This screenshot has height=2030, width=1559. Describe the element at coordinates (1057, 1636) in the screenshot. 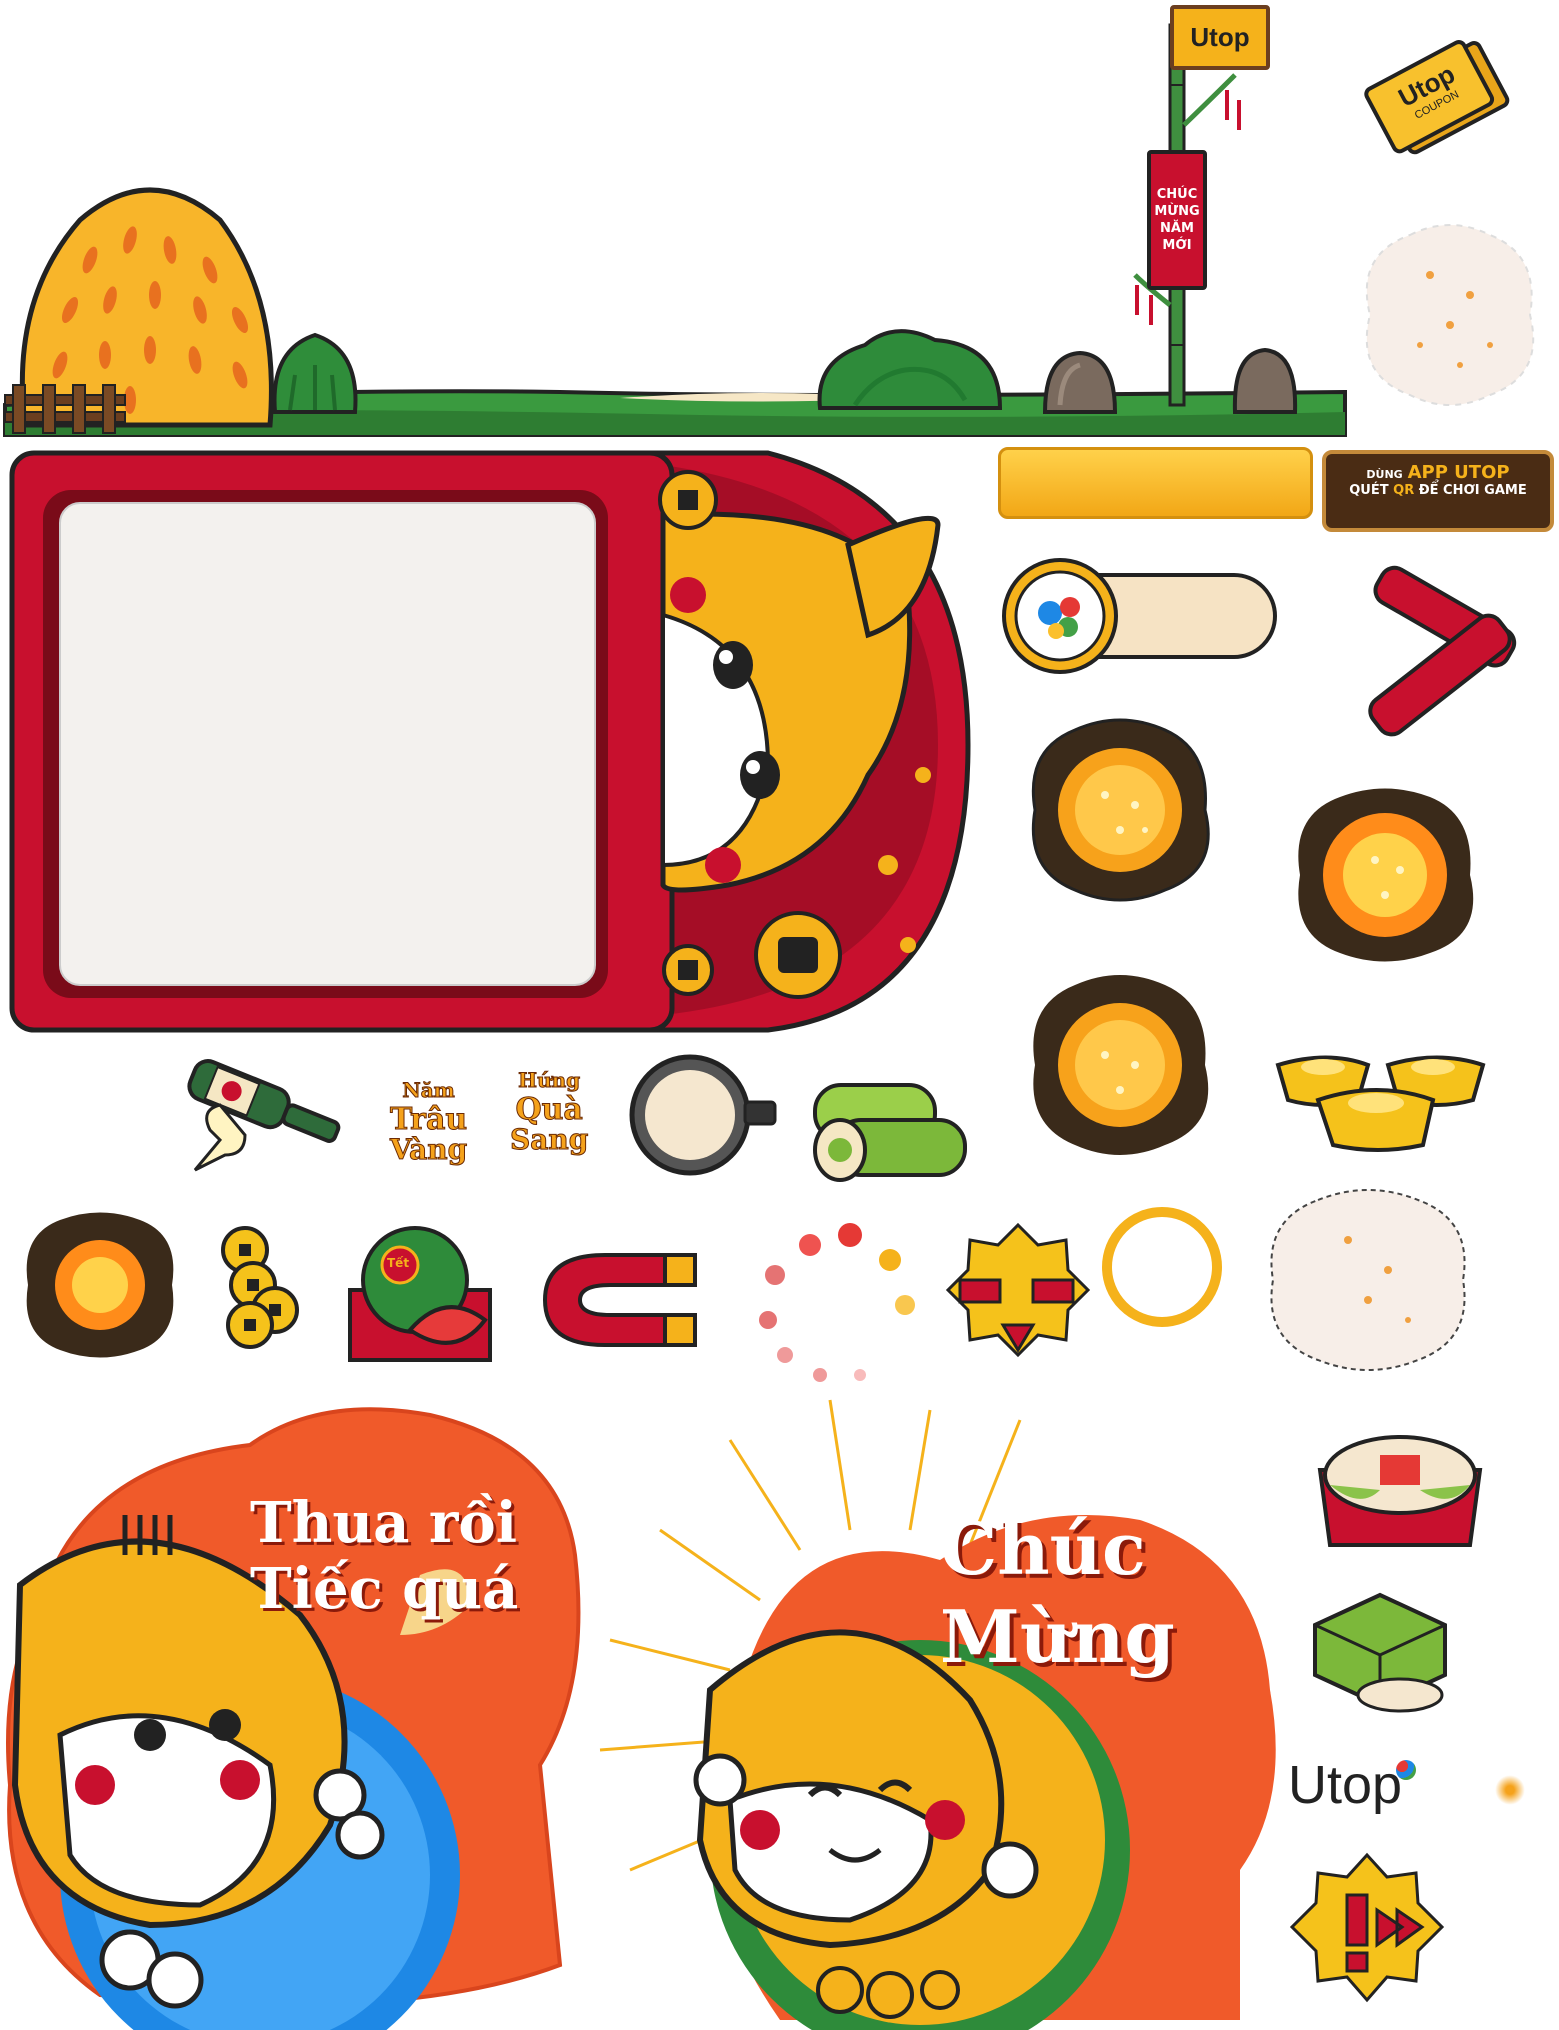

I see `win-line: Mừng` at that location.